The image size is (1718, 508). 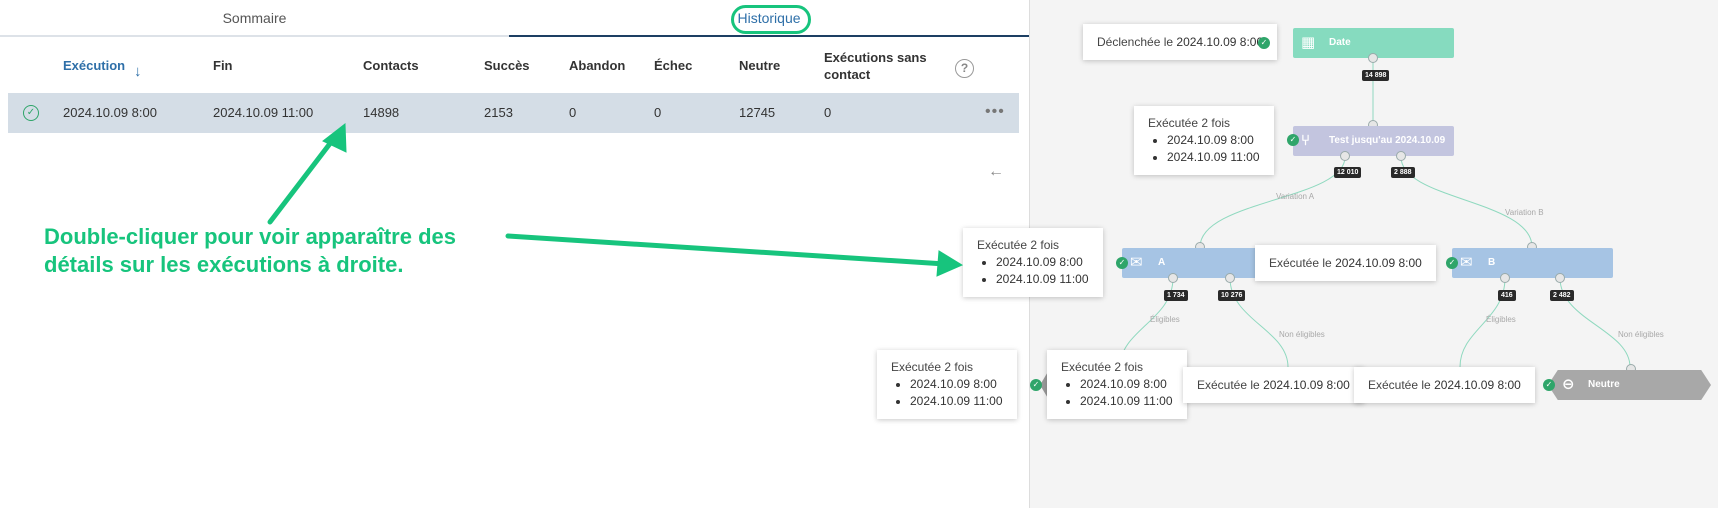 I want to click on cell-neutre: 12745, so click(x=757, y=112).